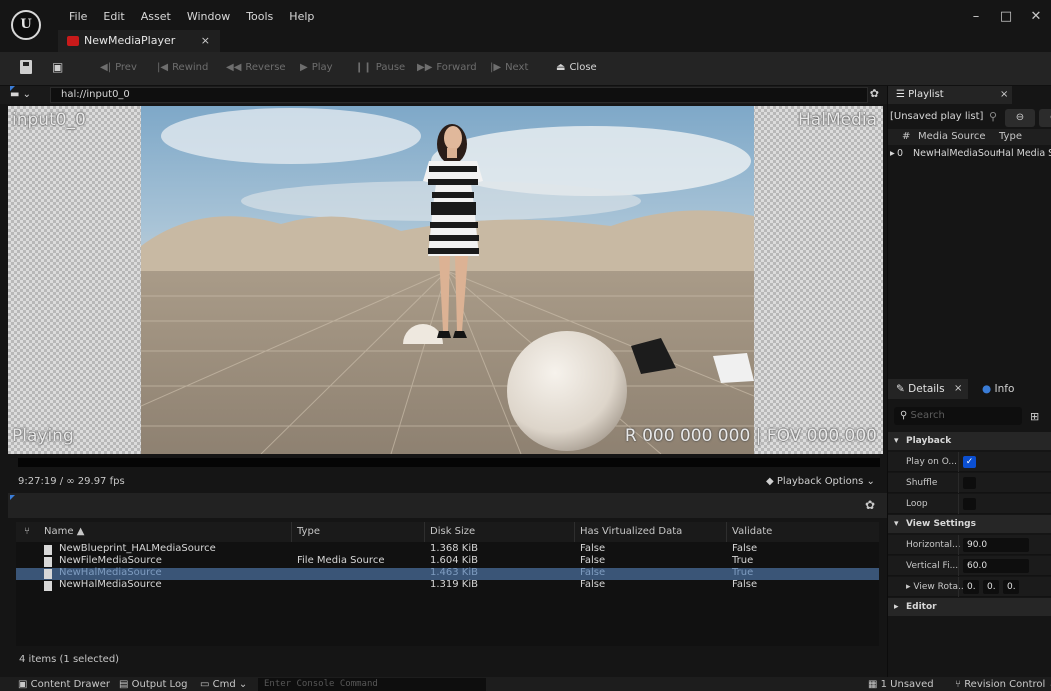 The height and width of the screenshot is (691, 1051). I want to click on play-icon: ▶, so click(304, 67).